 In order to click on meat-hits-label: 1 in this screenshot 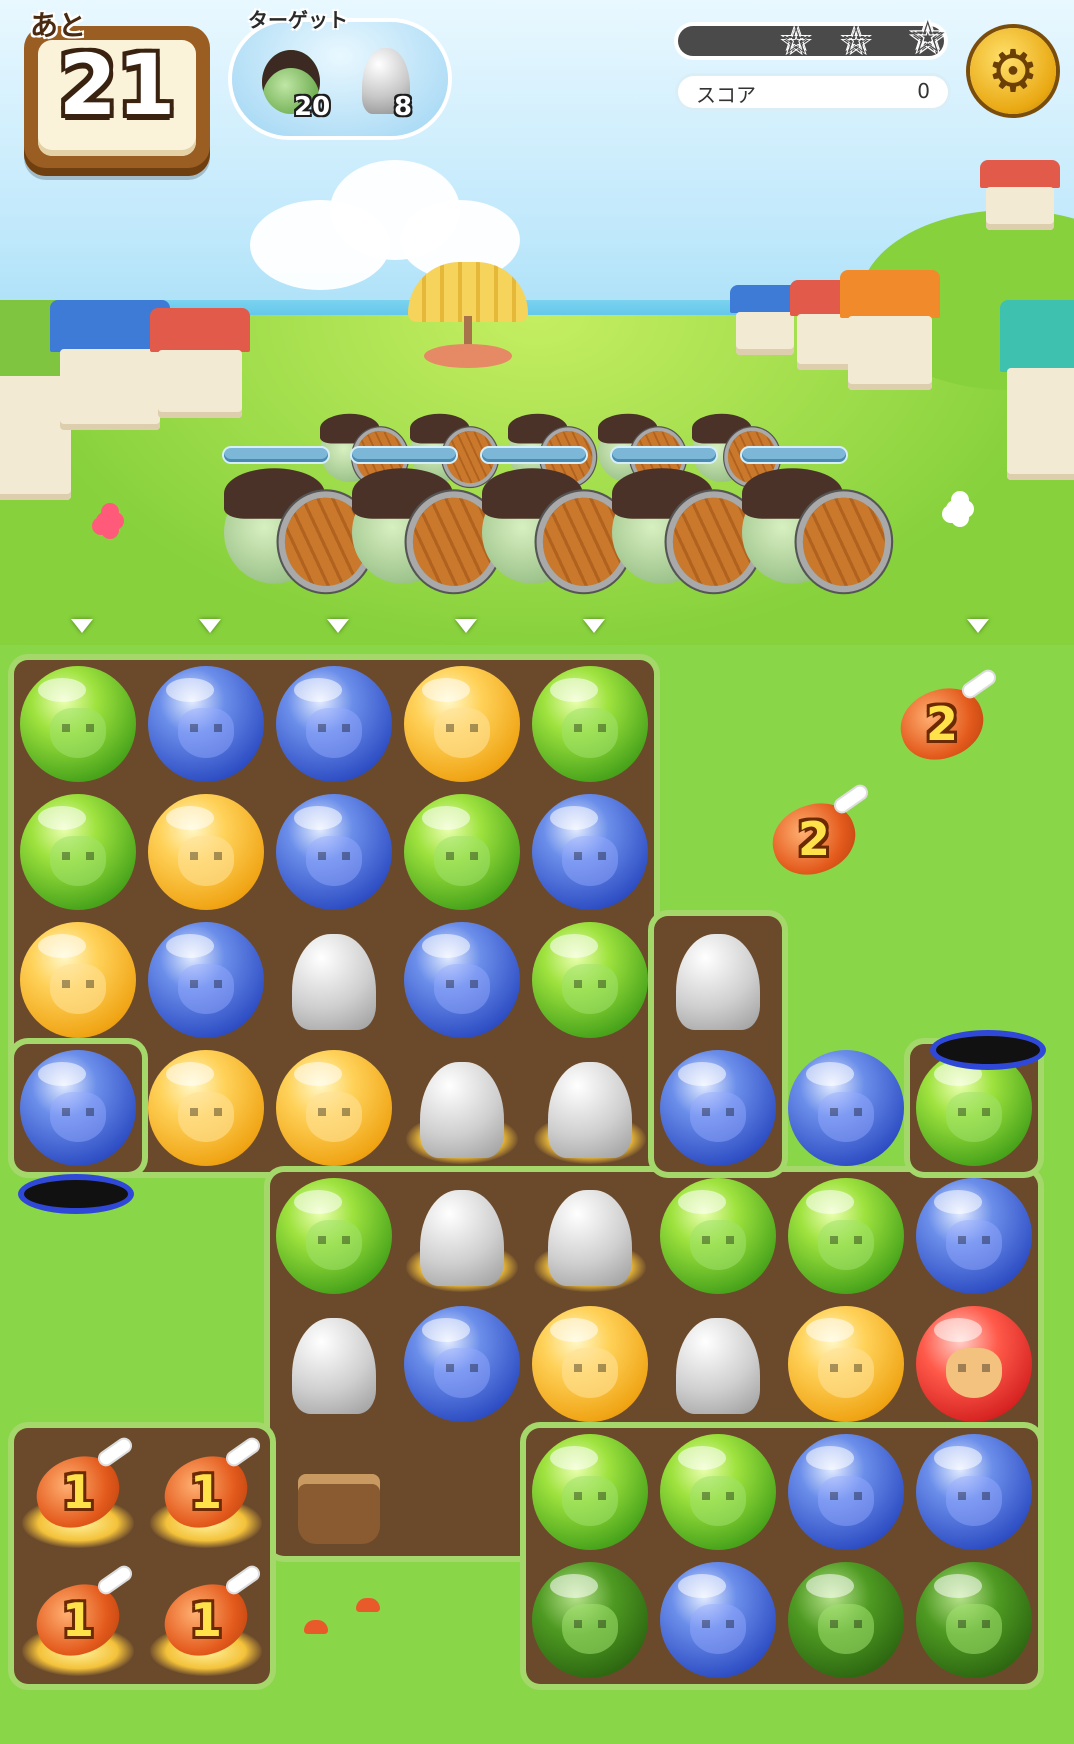, I will do `click(205, 1620)`.